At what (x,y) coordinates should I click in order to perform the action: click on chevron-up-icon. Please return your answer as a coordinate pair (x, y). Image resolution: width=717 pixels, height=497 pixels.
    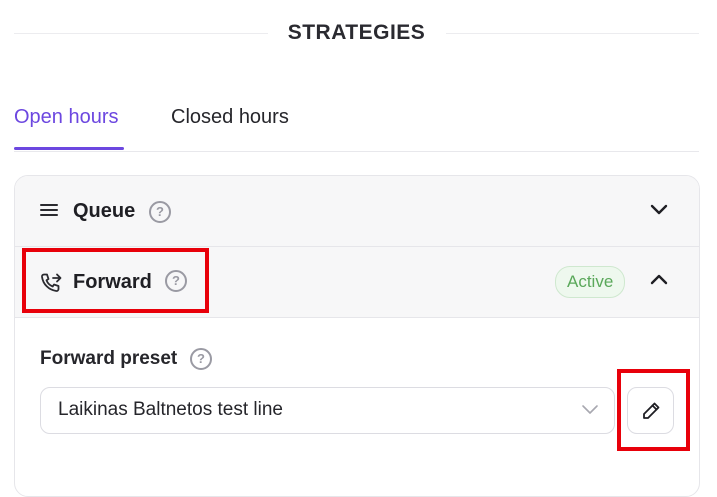
    Looking at the image, I should click on (659, 281).